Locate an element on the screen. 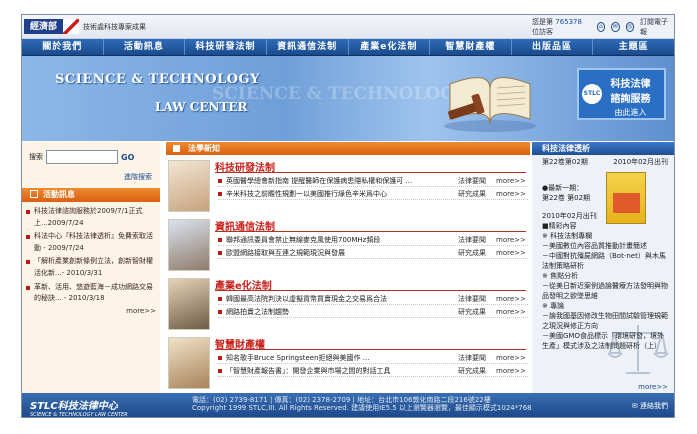  journal-line: －中國對抗殭屍網路（Bot-net）與木馬法制策略研析 is located at coordinates (606, 261).